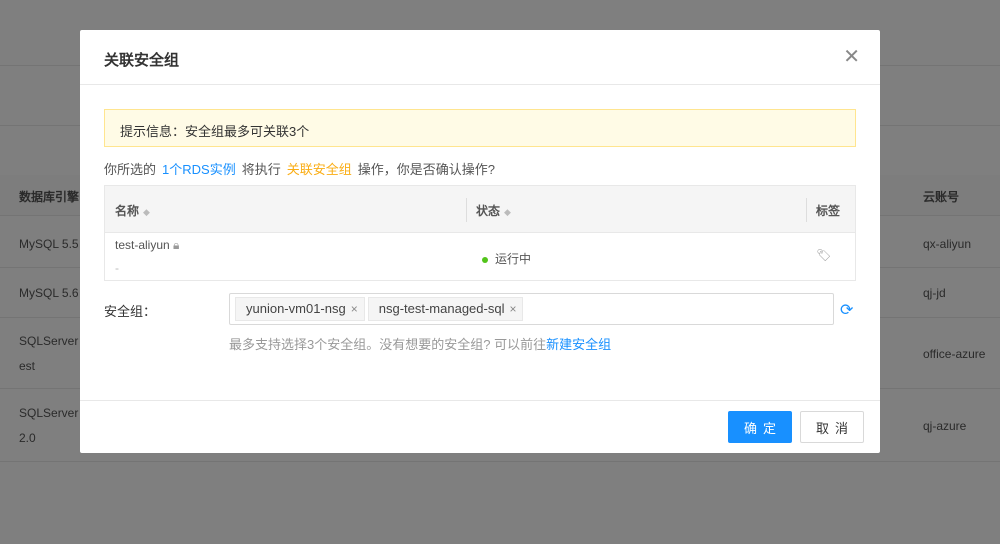 The image size is (1000, 544). I want to click on ok-button: 确定, so click(760, 427).